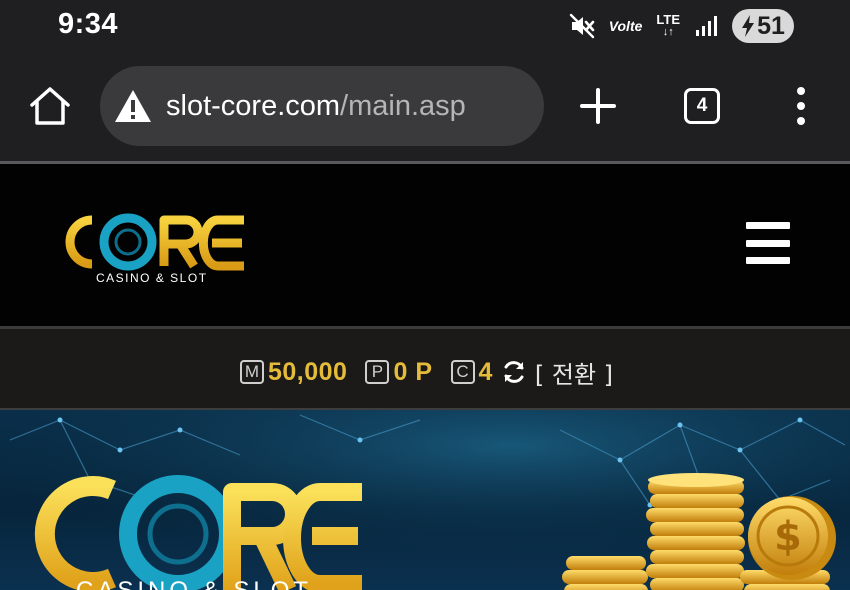 Image resolution: width=850 pixels, height=590 pixels. Describe the element at coordinates (768, 243) in the screenshot. I see `hamburger-icon` at that location.